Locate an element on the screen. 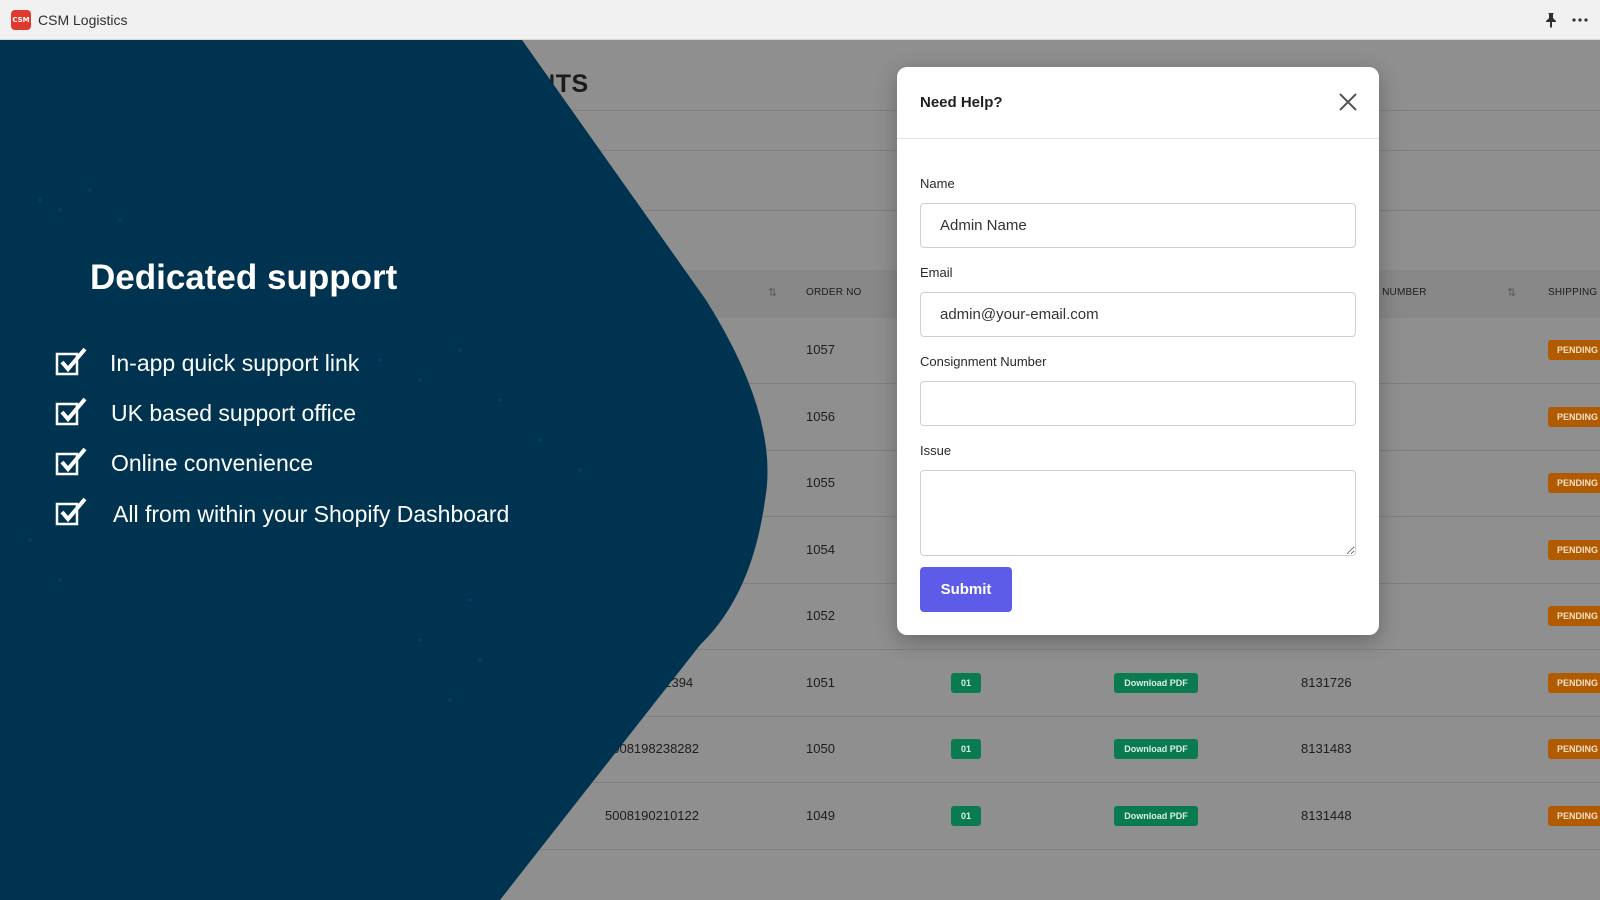 This screenshot has height=900, width=1600. app-title: CSM Logistics is located at coordinates (83, 19).